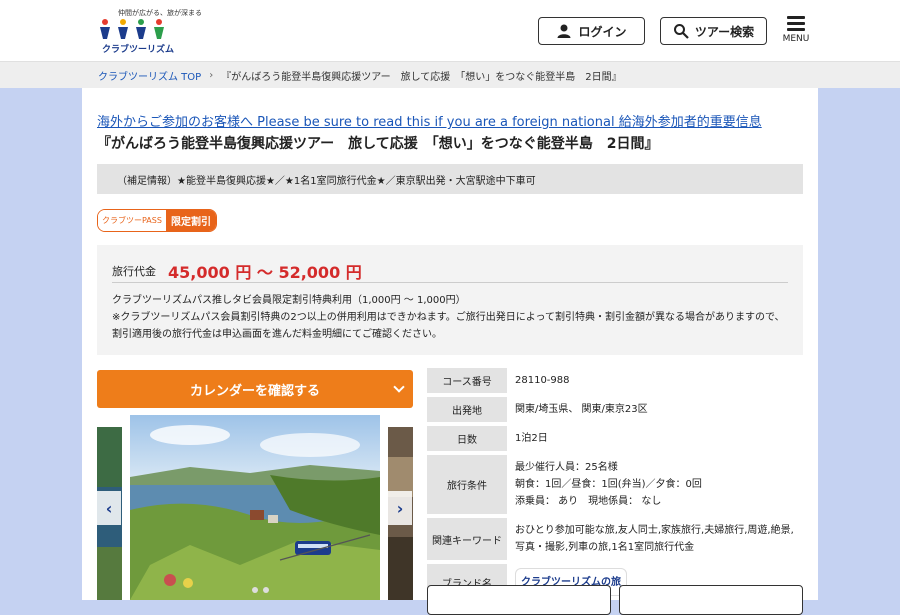 Image resolution: width=900 pixels, height=615 pixels. I want to click on site-logo: 仲間が広がる、旅が深まる クラブツーリズム, so click(150, 31).